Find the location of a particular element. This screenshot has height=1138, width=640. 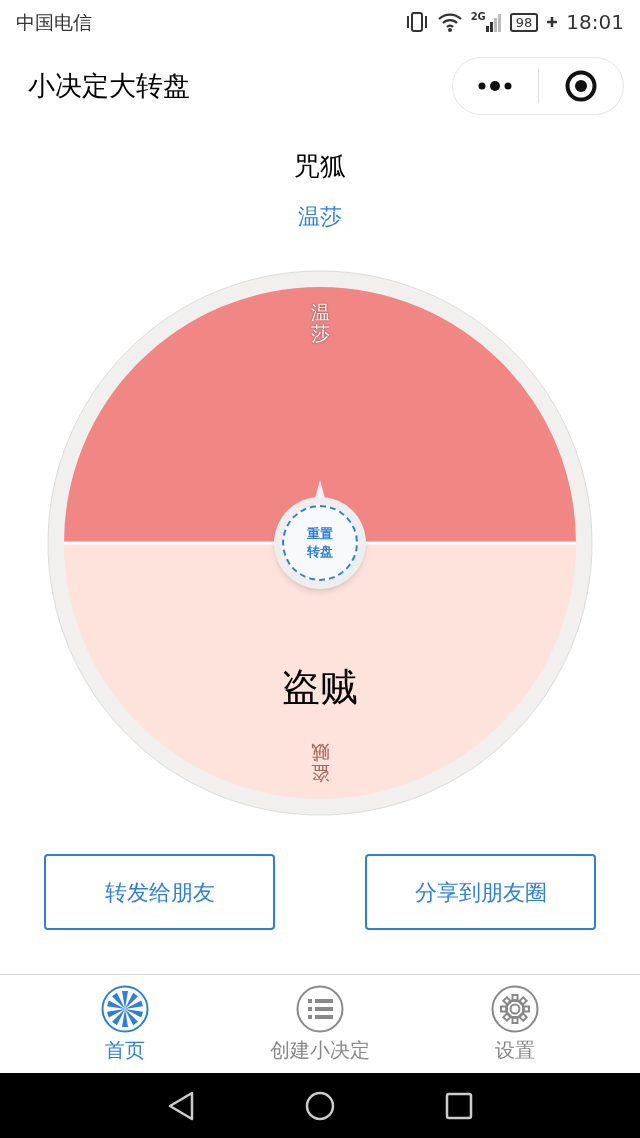

settings-icon is located at coordinates (515, 1009).